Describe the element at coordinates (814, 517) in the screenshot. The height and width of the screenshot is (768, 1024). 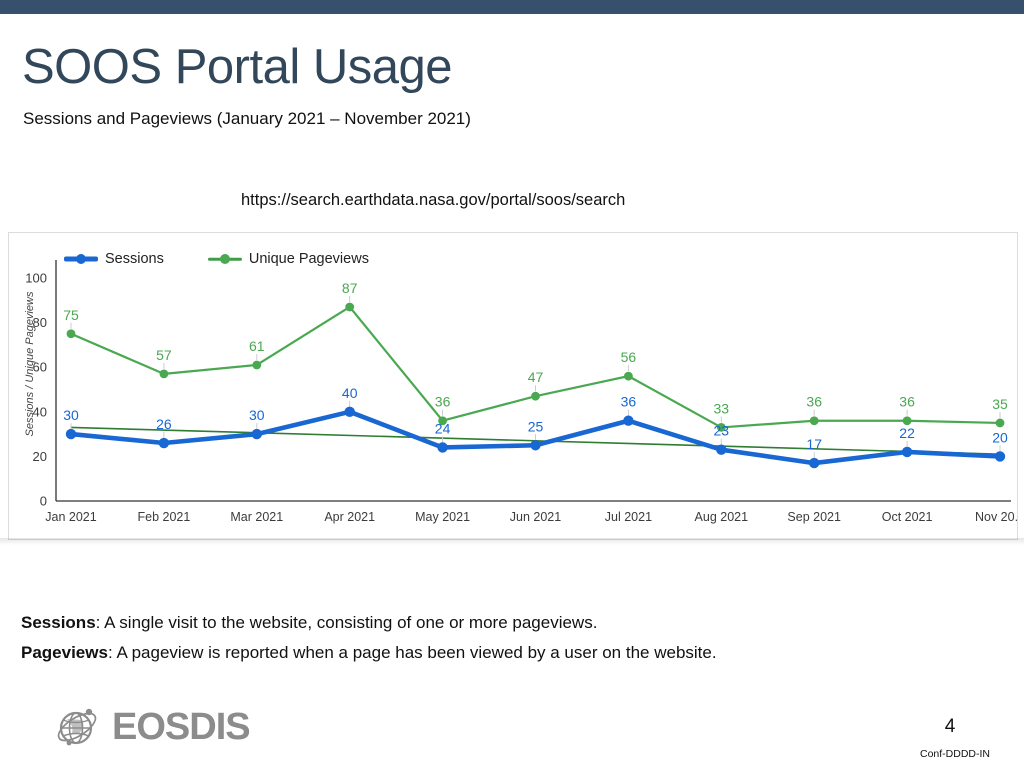
I see `x-tick-label: Sep 2021` at that location.